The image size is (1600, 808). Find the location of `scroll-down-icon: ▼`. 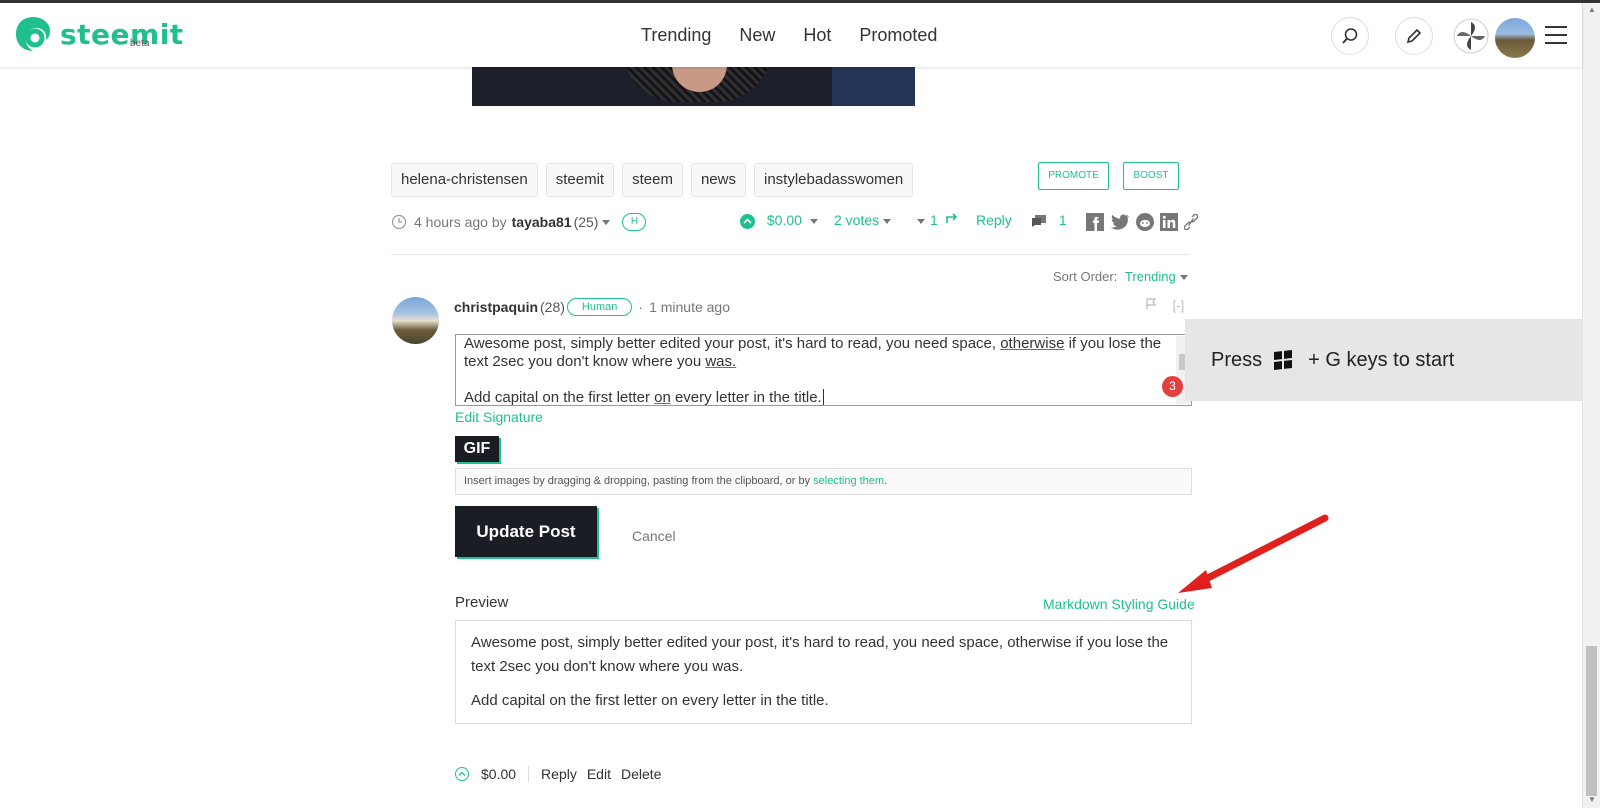

scroll-down-icon: ▼ is located at coordinates (1592, 799).